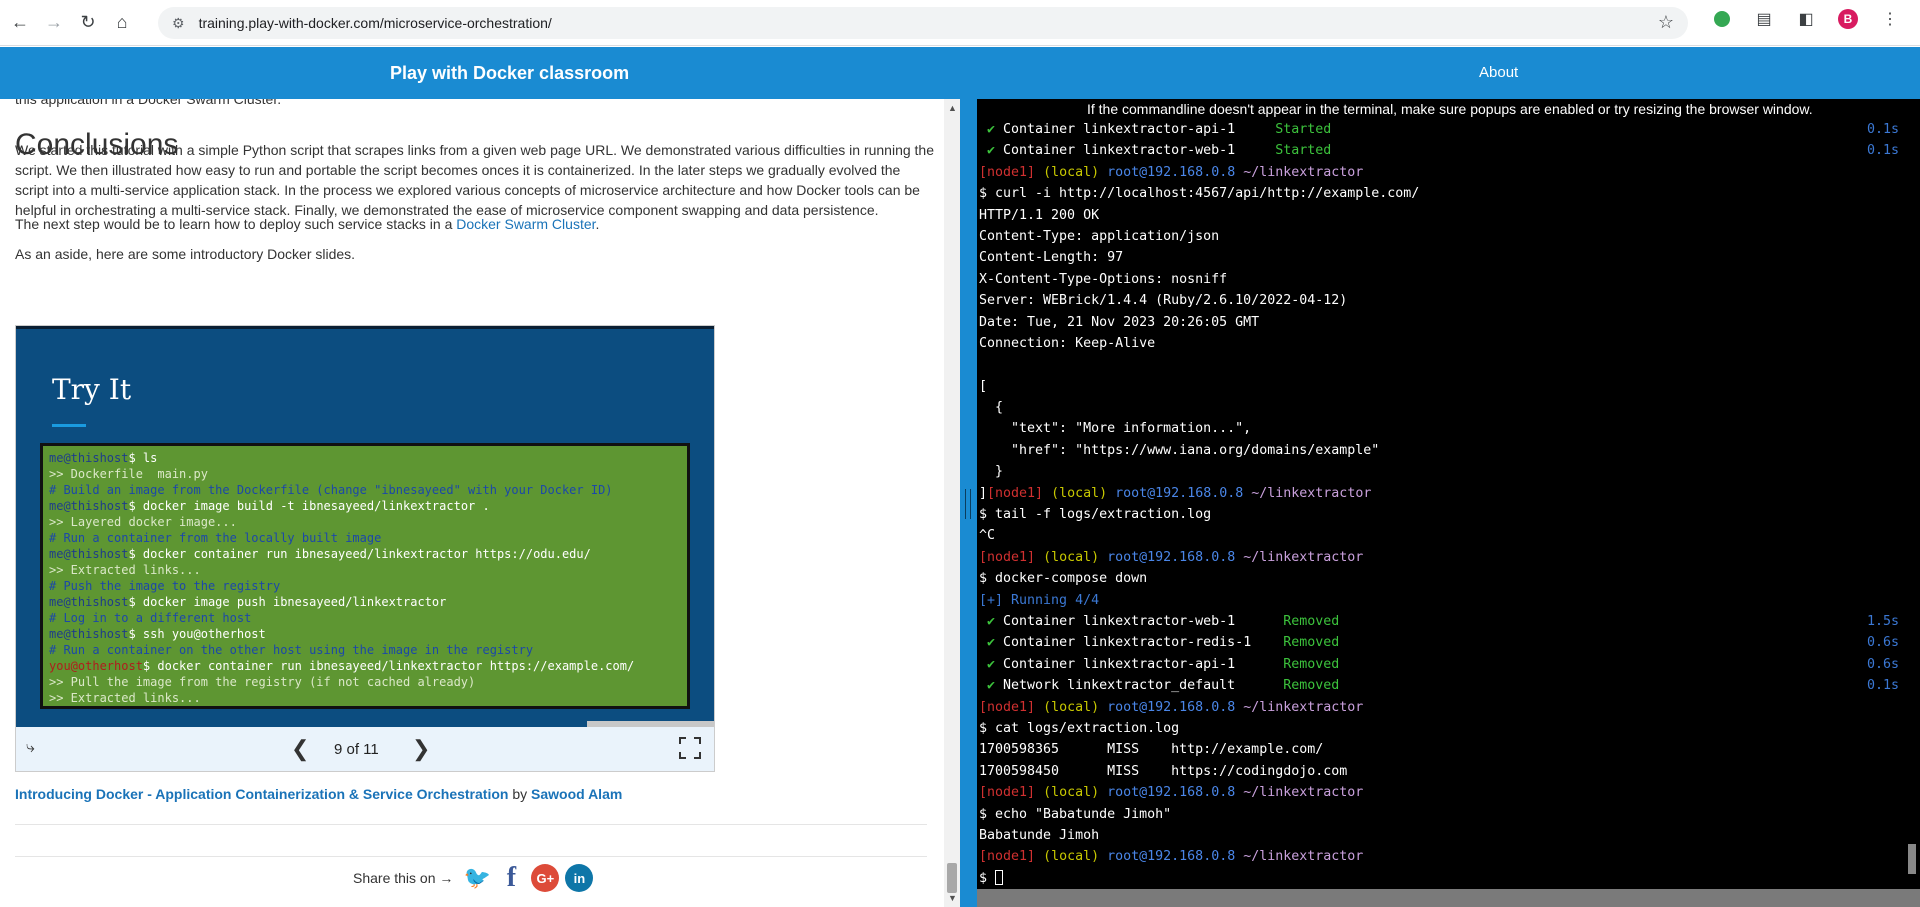  I want to click on profile-avatar: B, so click(1848, 19).